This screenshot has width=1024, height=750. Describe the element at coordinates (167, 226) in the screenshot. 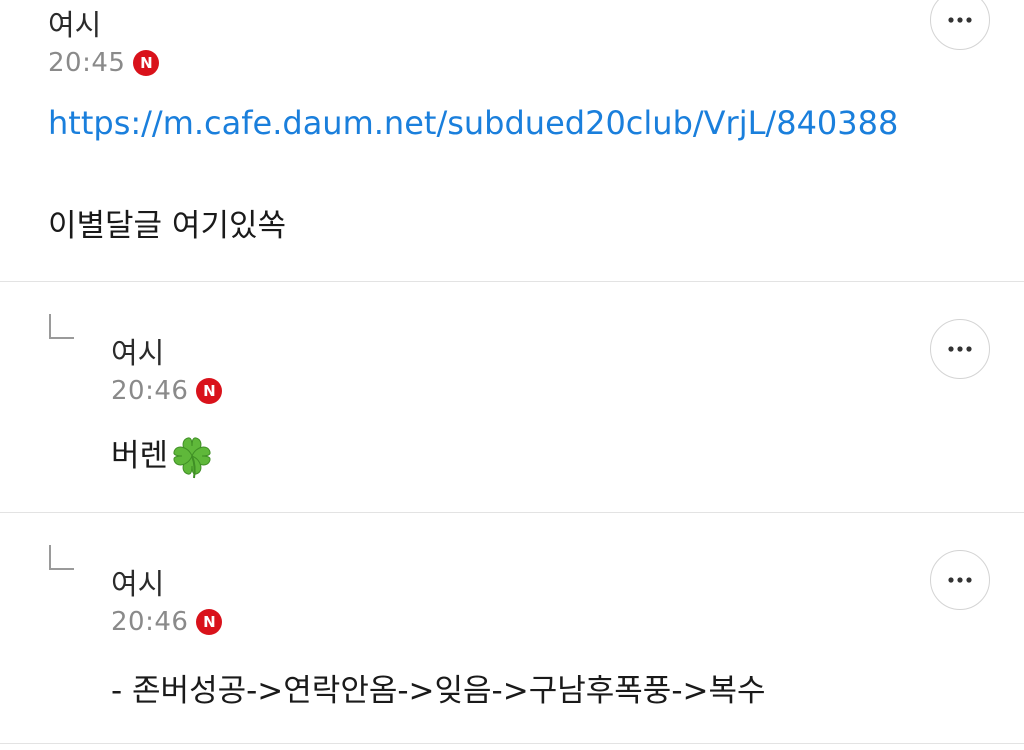

I see `comment-text: 이별달글 여기있쏙` at that location.